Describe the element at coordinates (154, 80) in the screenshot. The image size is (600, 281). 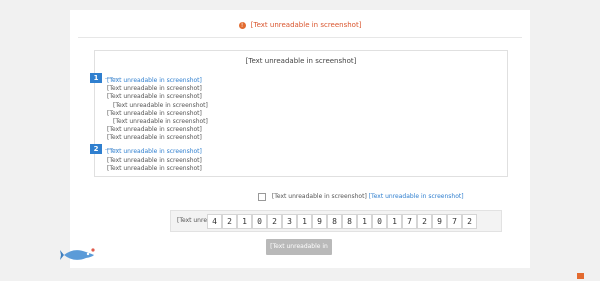
I see `section-1-heading: [Text unreadable in screenshot]` at that location.